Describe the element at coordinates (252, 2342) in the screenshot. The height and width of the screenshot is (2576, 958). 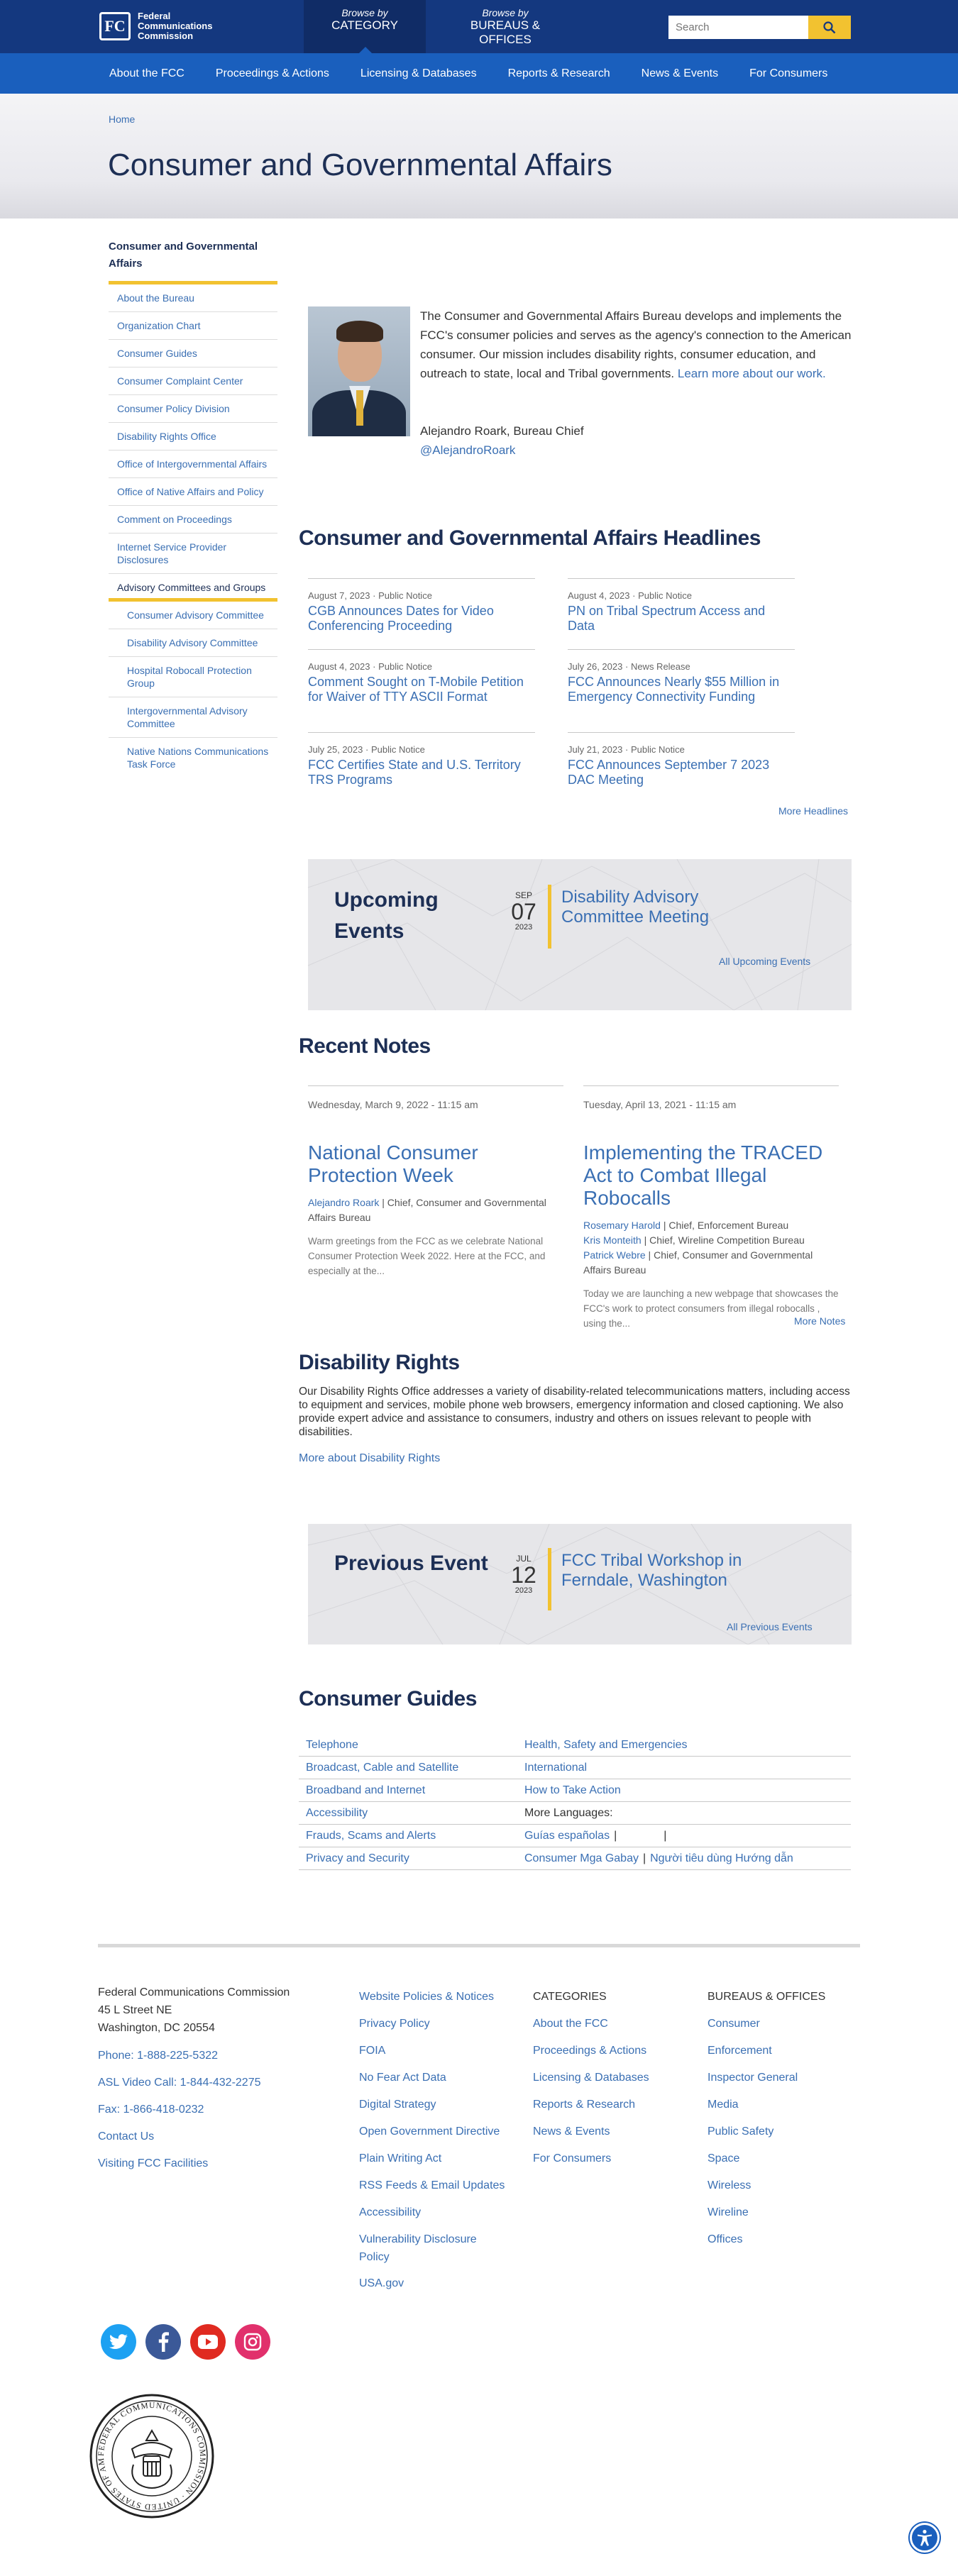
I see `instagram-icon` at that location.